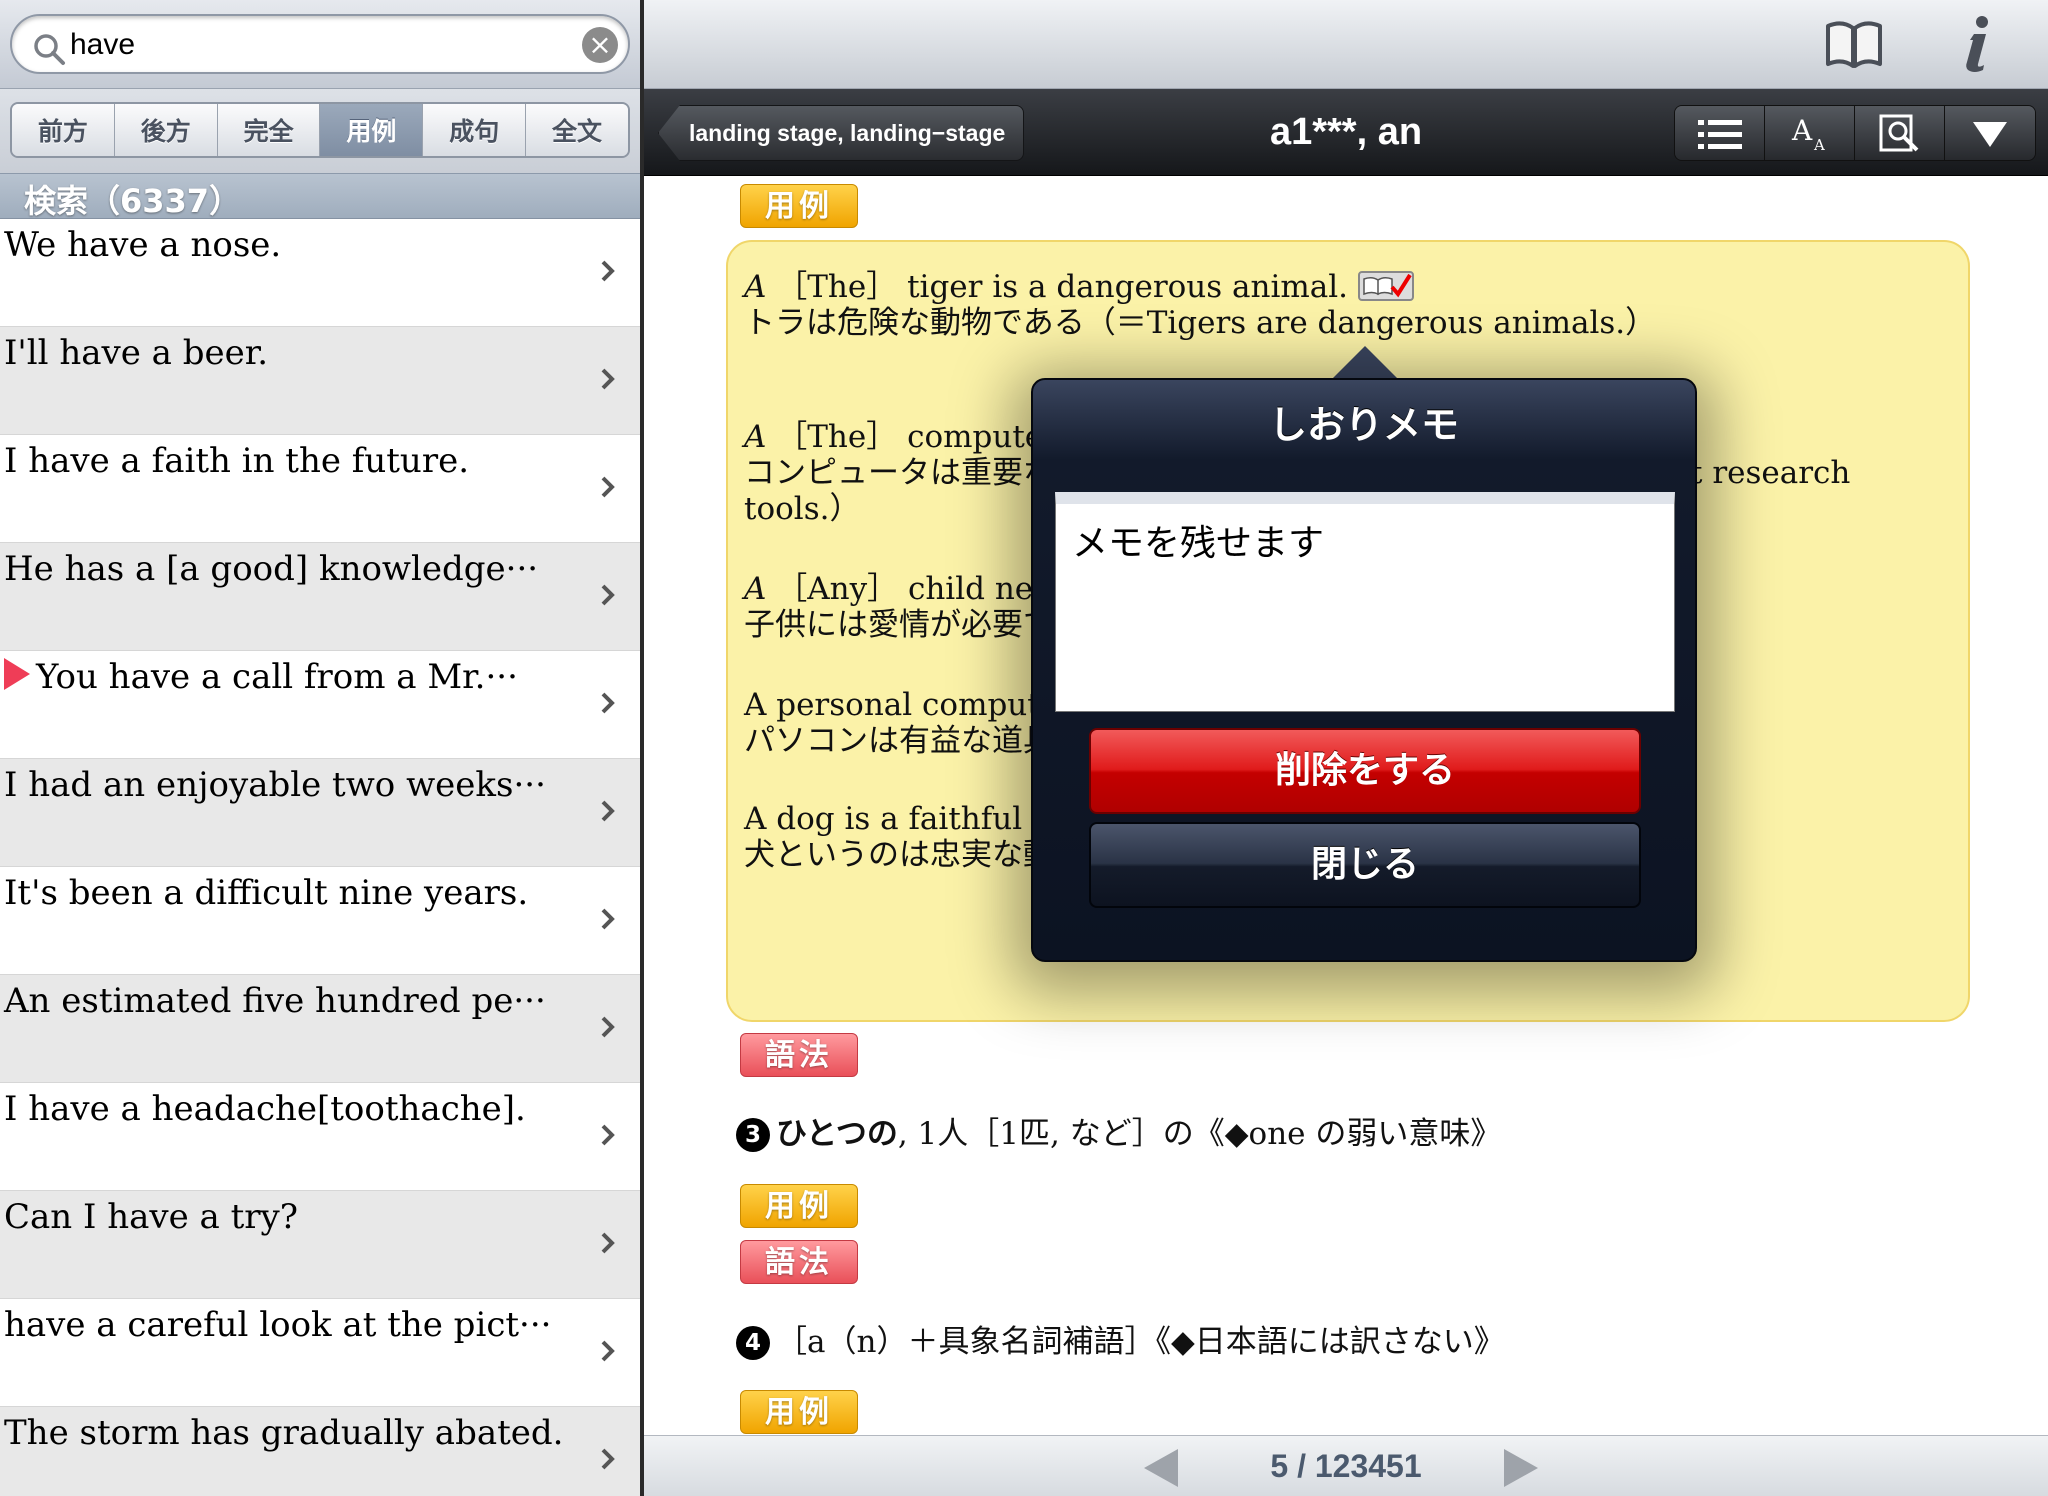 This screenshot has width=2048, height=1496. Describe the element at coordinates (320, 381) in the screenshot. I see `result-row: I'll have a beer.` at that location.